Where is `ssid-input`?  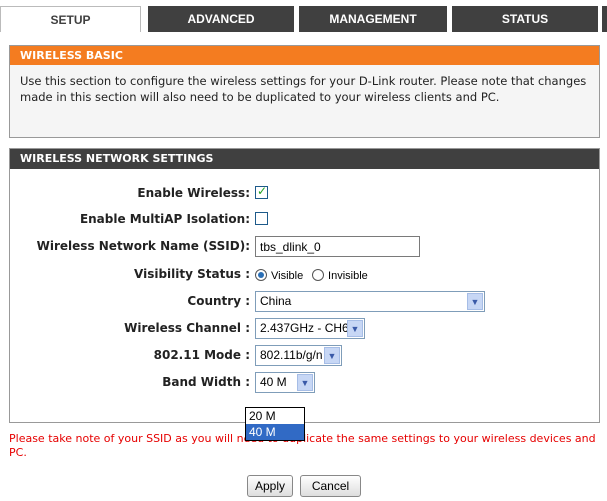 ssid-input is located at coordinates (337, 246).